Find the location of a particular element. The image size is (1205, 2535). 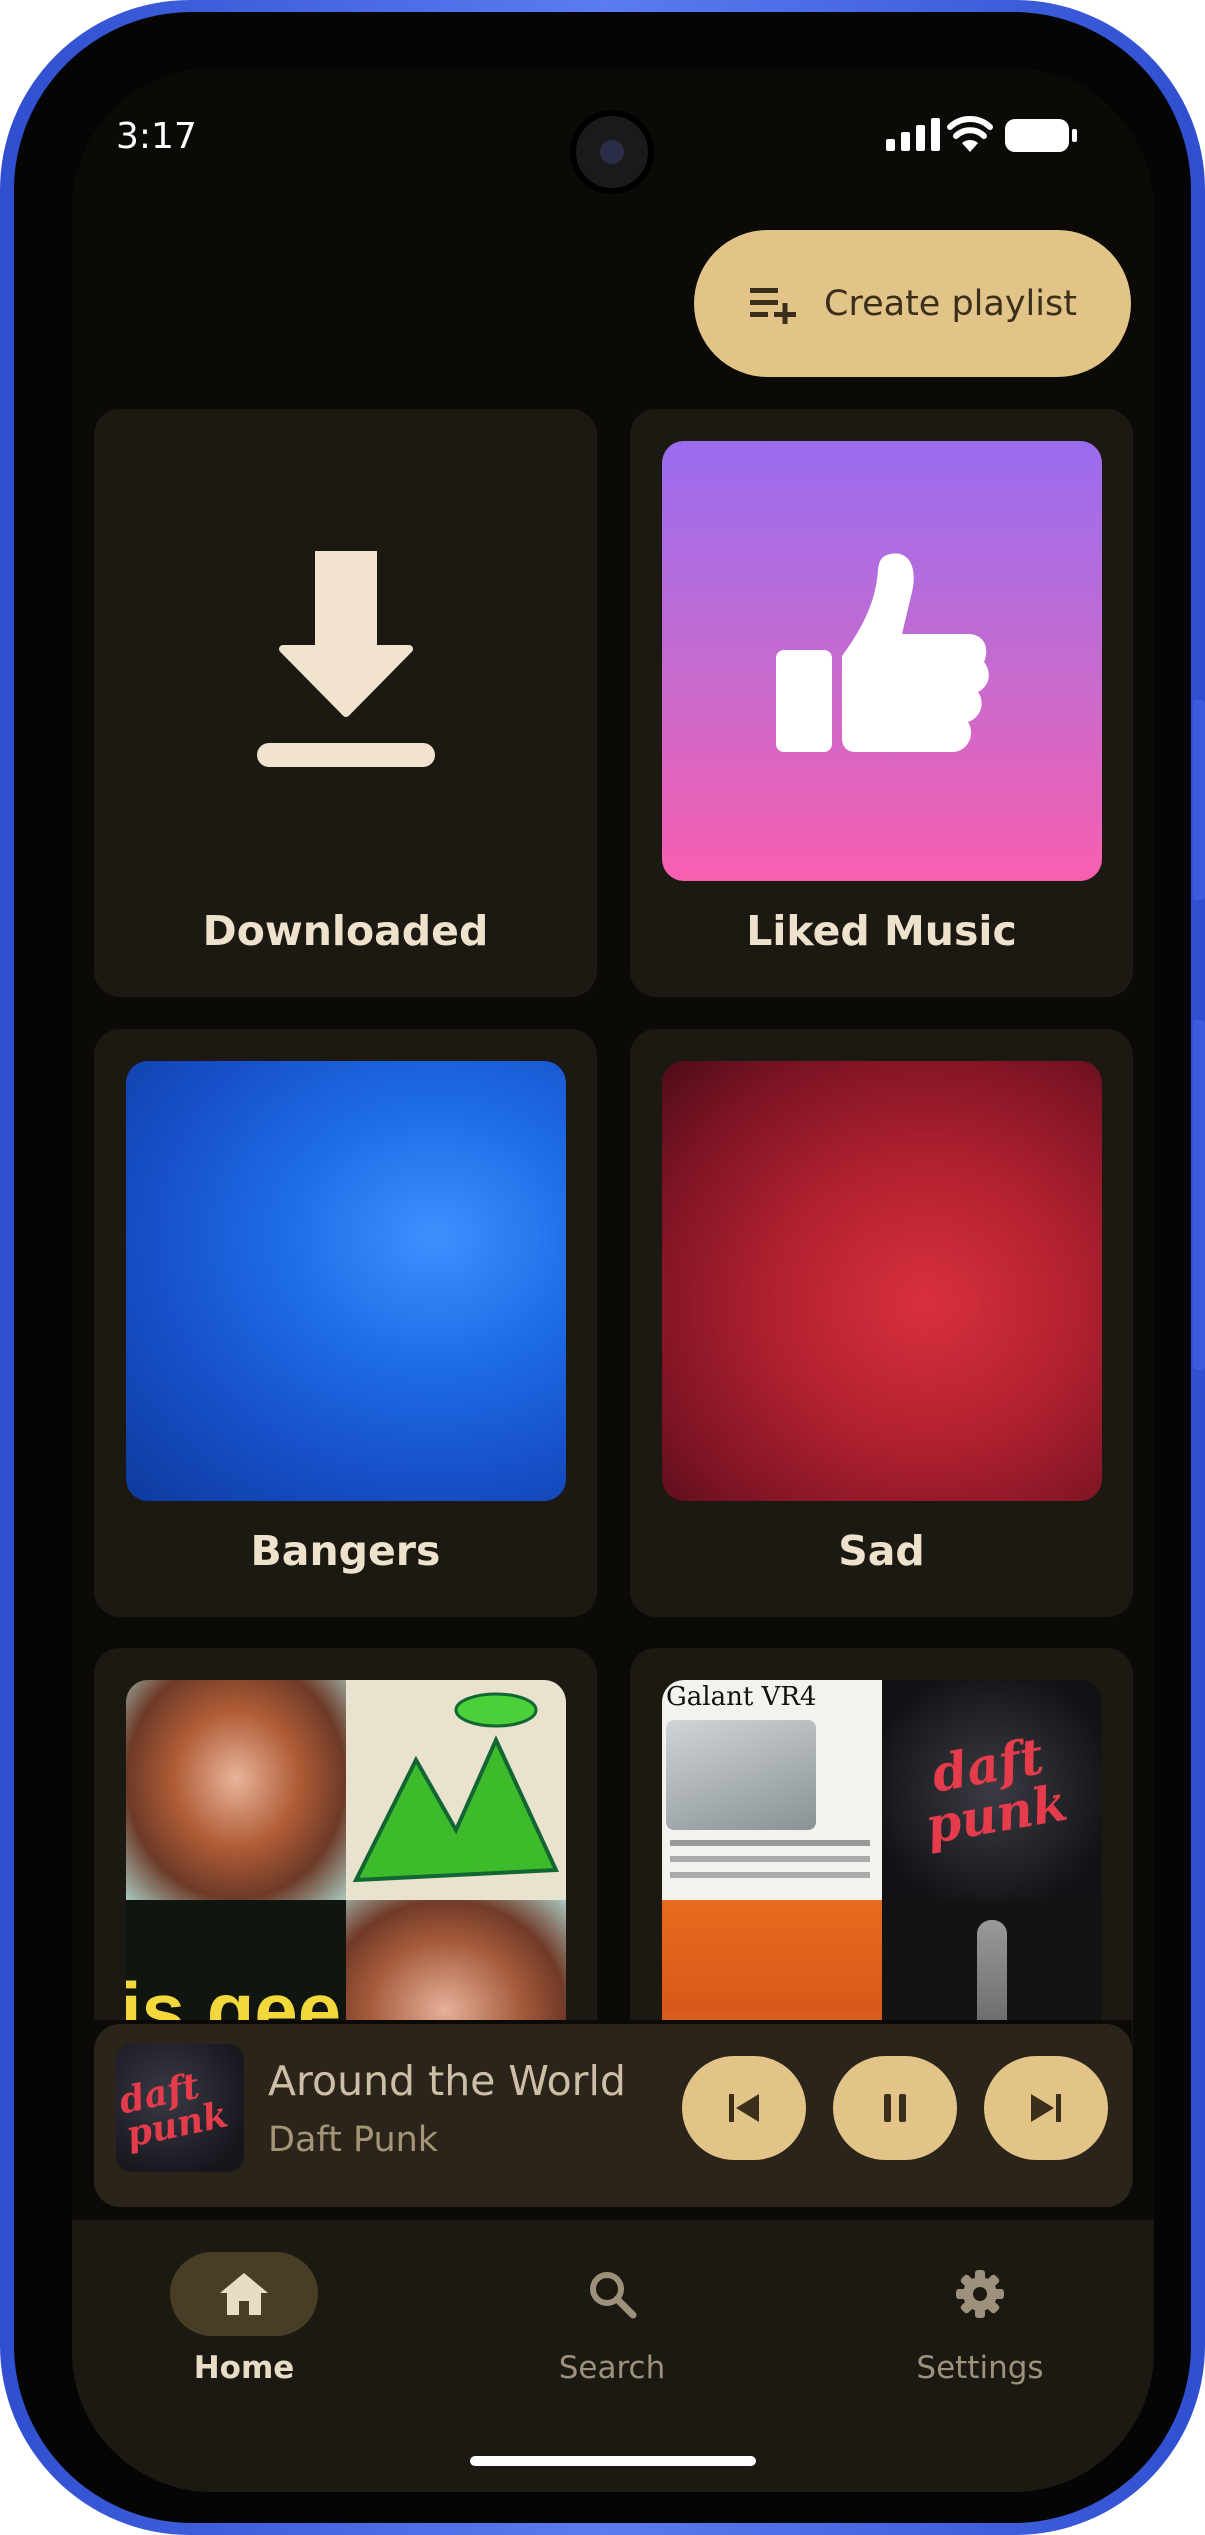

status-time: 3:17 is located at coordinates (156, 136).